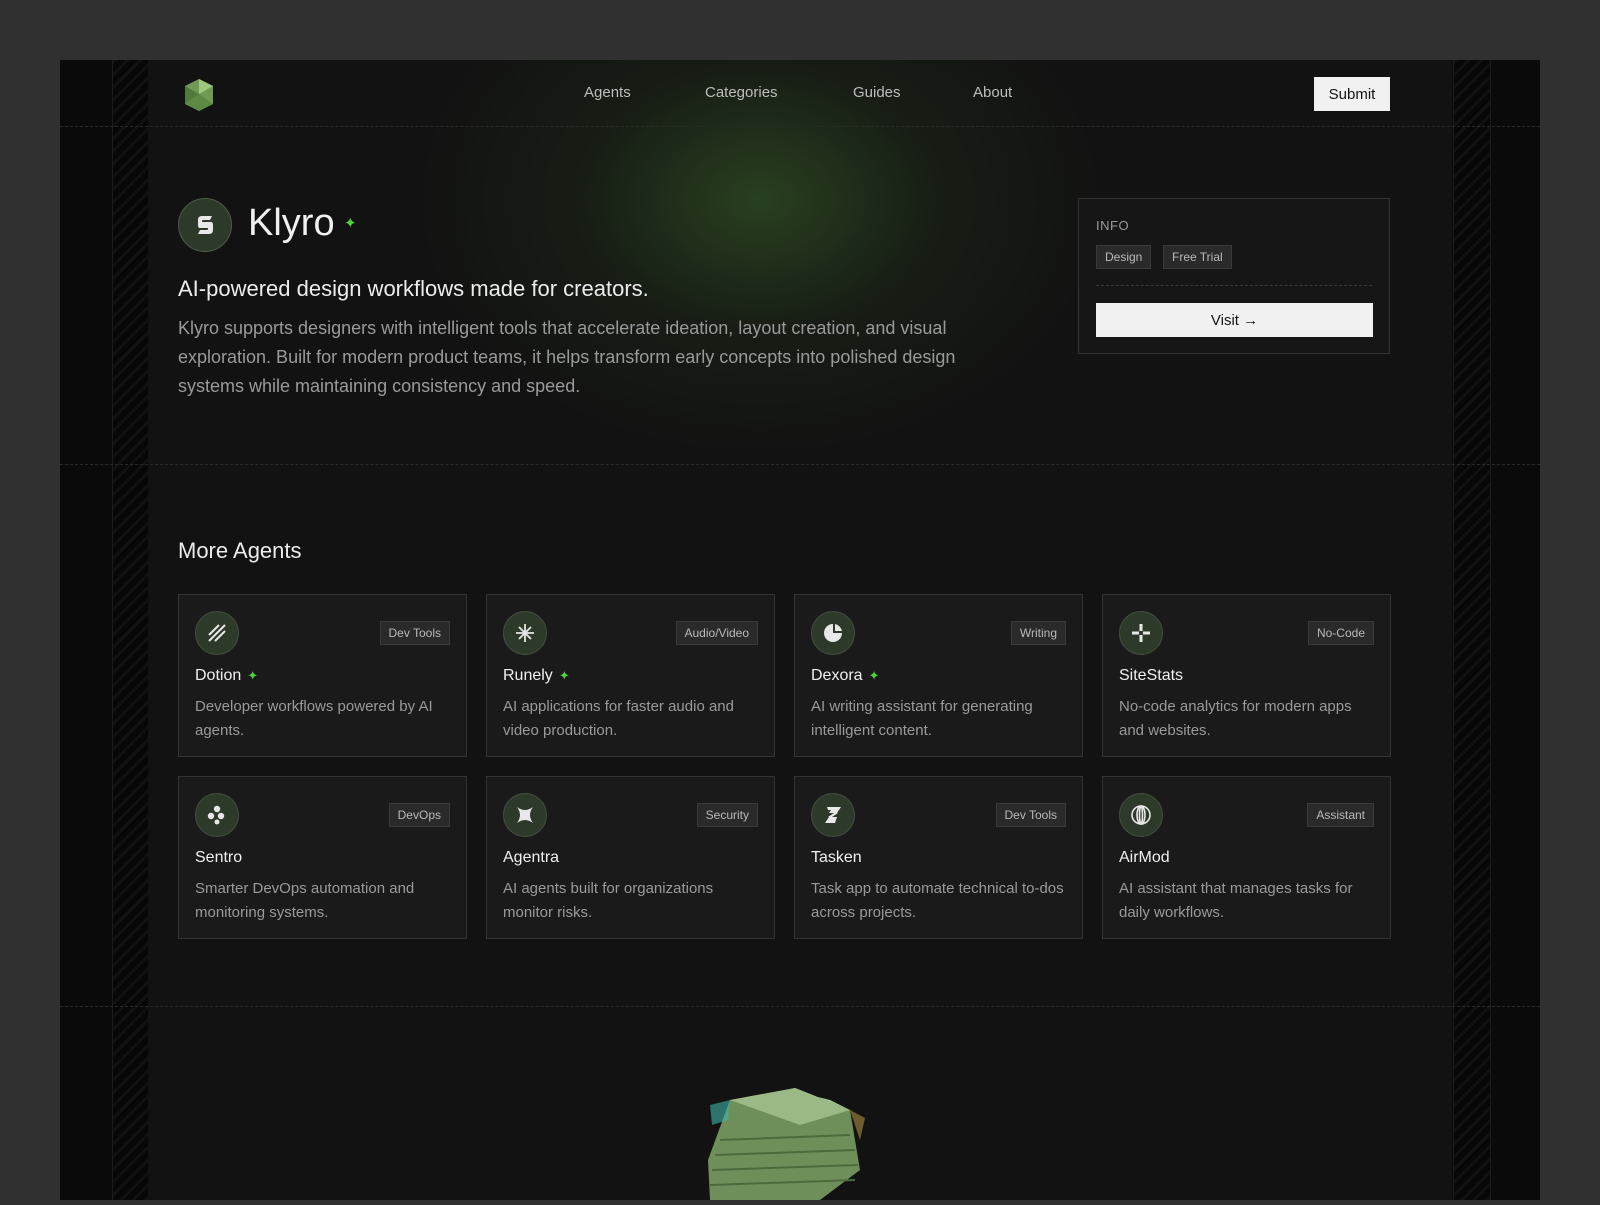 The width and height of the screenshot is (1600, 1205). I want to click on category-badge: Security, so click(727, 815).